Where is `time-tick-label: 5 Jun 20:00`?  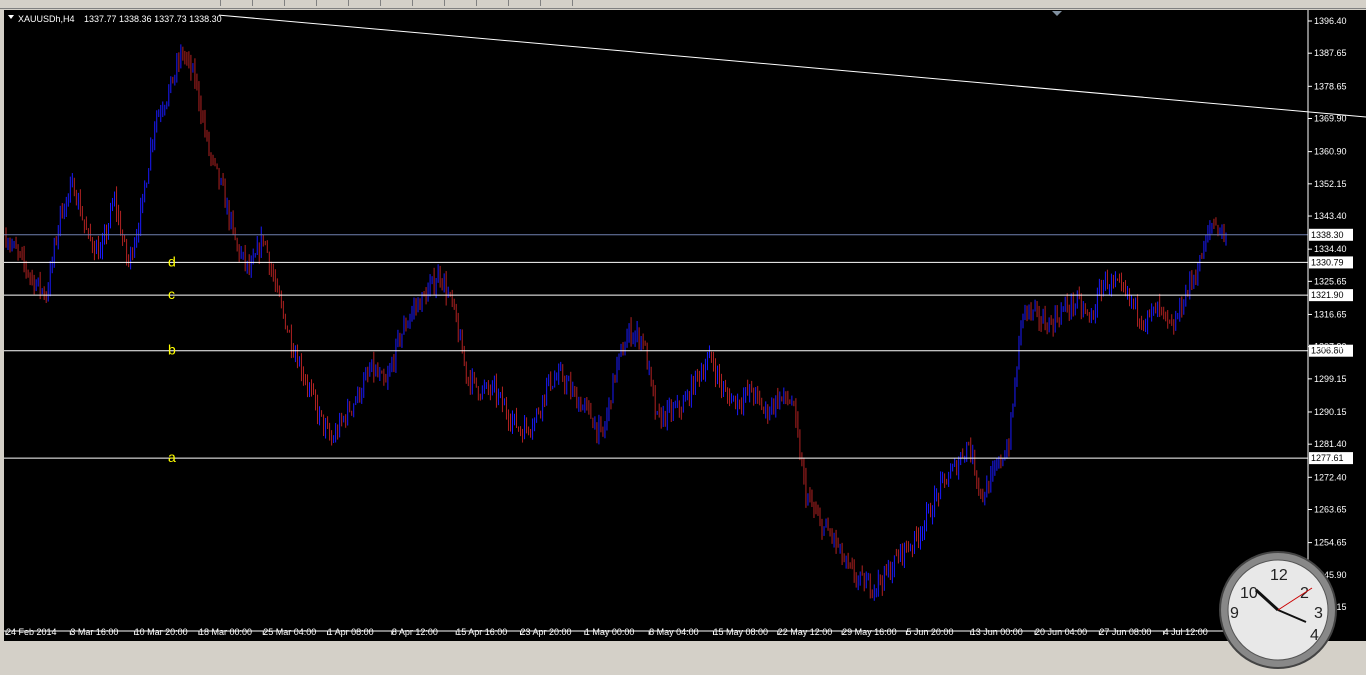 time-tick-label: 5 Jun 20:00 is located at coordinates (929, 632).